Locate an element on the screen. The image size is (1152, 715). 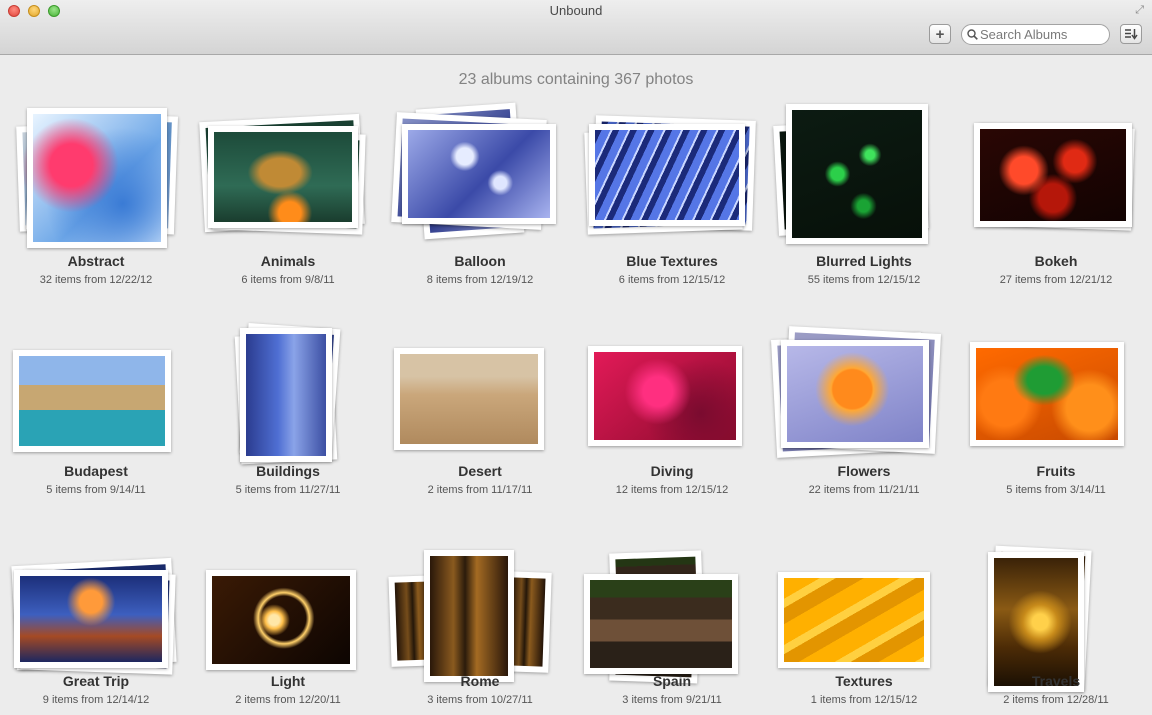
golden-temple-image is located at coordinates (1036, 622).